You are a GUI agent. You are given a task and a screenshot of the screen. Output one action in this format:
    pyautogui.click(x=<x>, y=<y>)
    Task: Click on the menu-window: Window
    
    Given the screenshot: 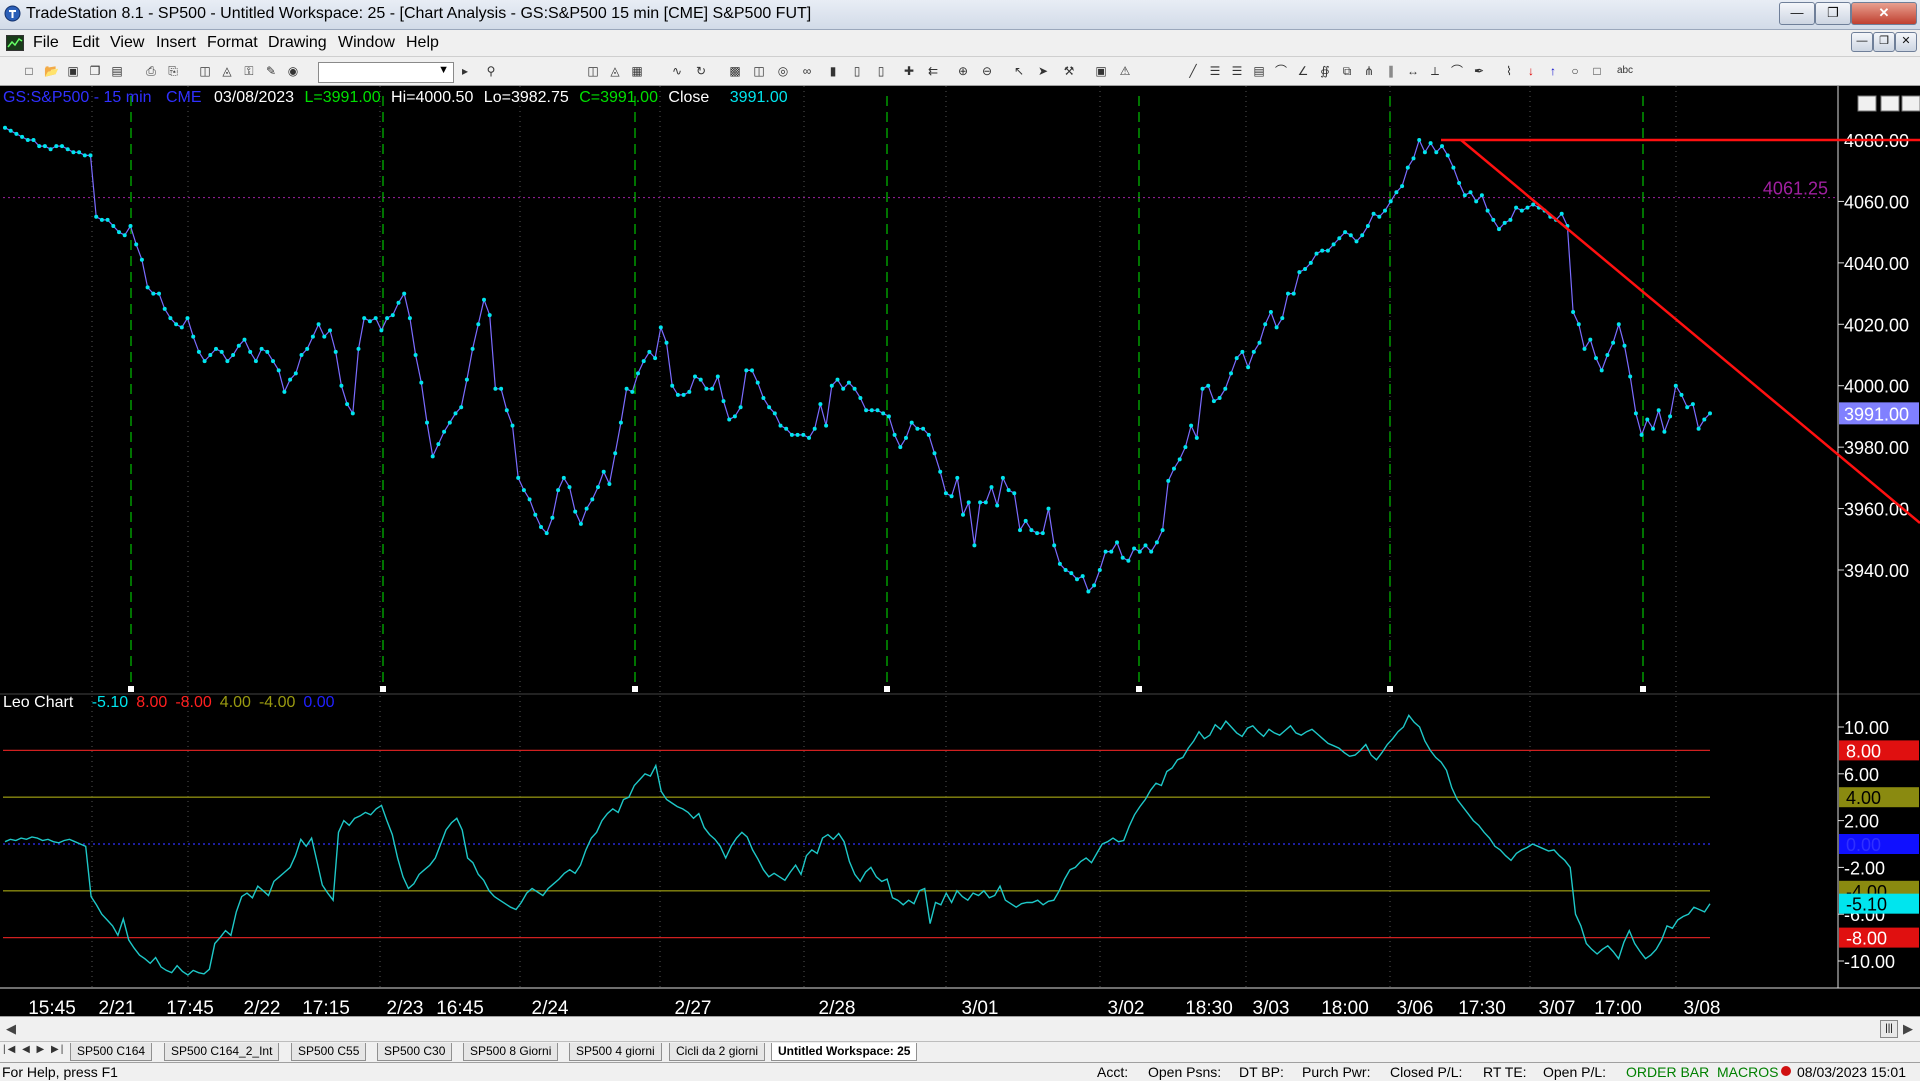 What is the action you would take?
    pyautogui.click(x=366, y=43)
    